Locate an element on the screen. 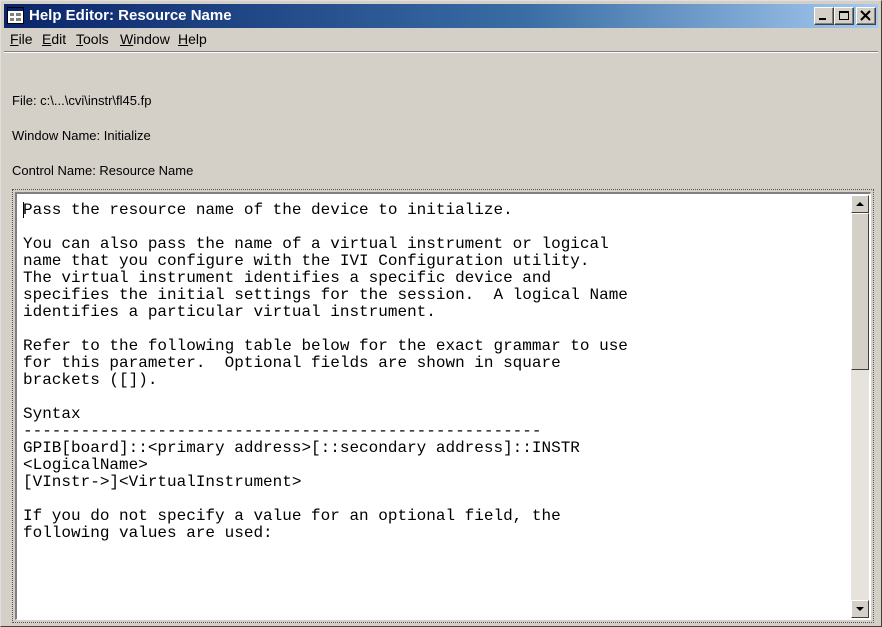  close-button is located at coordinates (866, 16).